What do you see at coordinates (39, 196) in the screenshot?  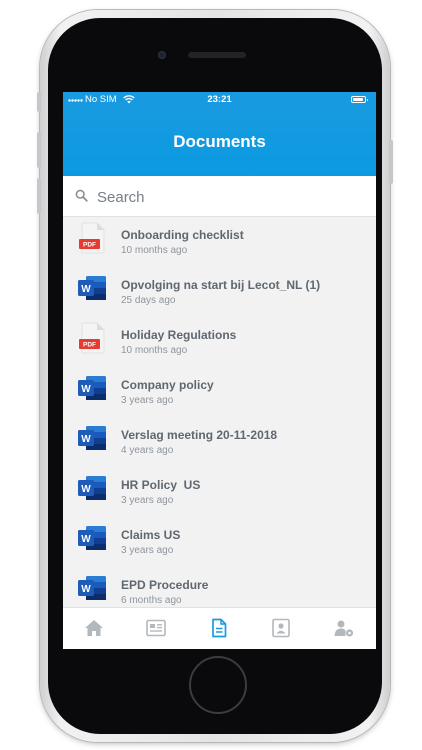 I see `volume-down-button` at bounding box center [39, 196].